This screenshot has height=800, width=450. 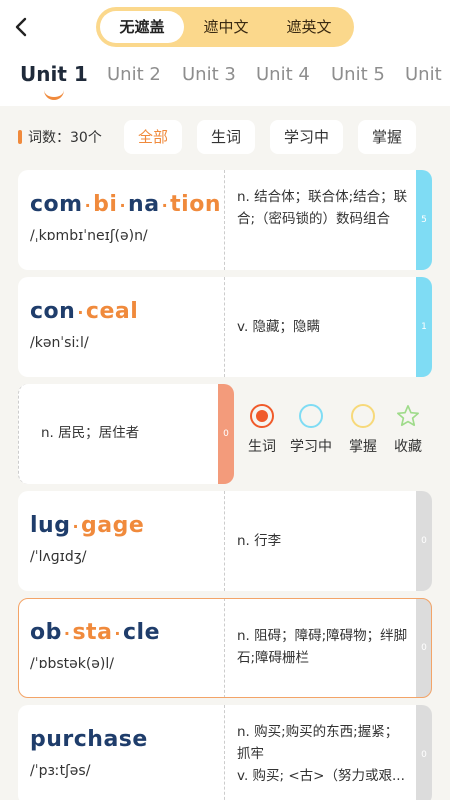 What do you see at coordinates (408, 416) in the screenshot?
I see `star-outline-icon` at bounding box center [408, 416].